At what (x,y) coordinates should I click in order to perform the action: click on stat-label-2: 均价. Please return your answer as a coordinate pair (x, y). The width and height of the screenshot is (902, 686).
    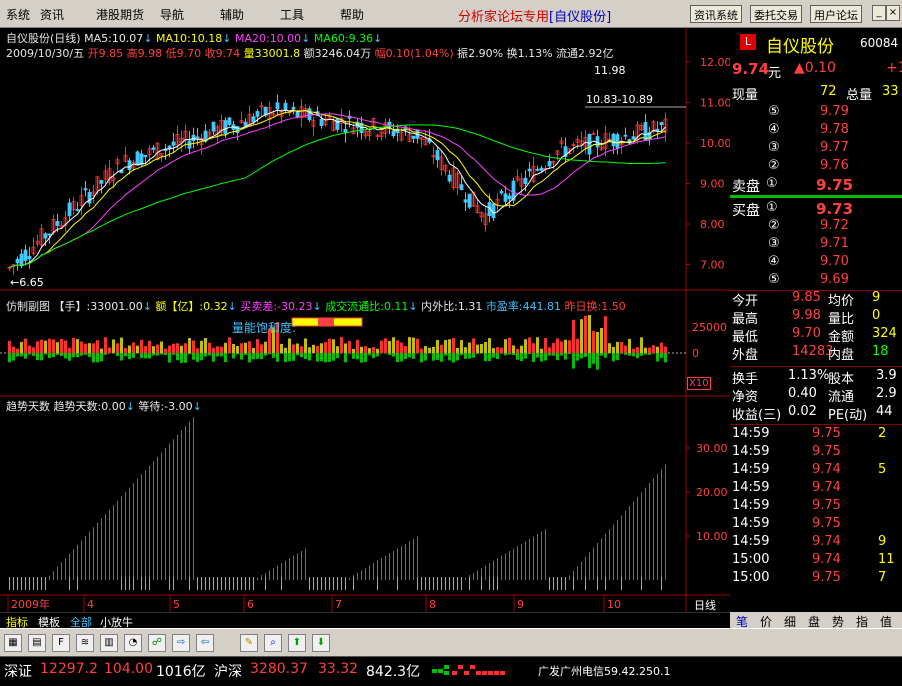
    Looking at the image, I should click on (841, 301).